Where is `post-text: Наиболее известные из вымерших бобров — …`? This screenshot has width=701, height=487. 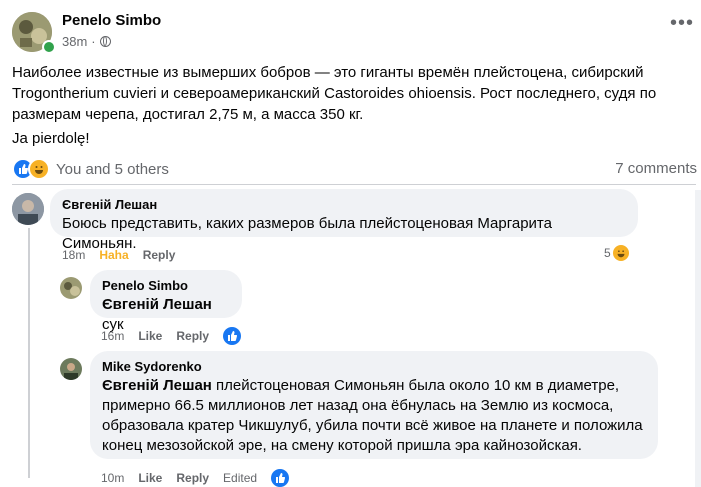
post-text: Наиболее известные из вымерших бобров — … is located at coordinates (334, 93).